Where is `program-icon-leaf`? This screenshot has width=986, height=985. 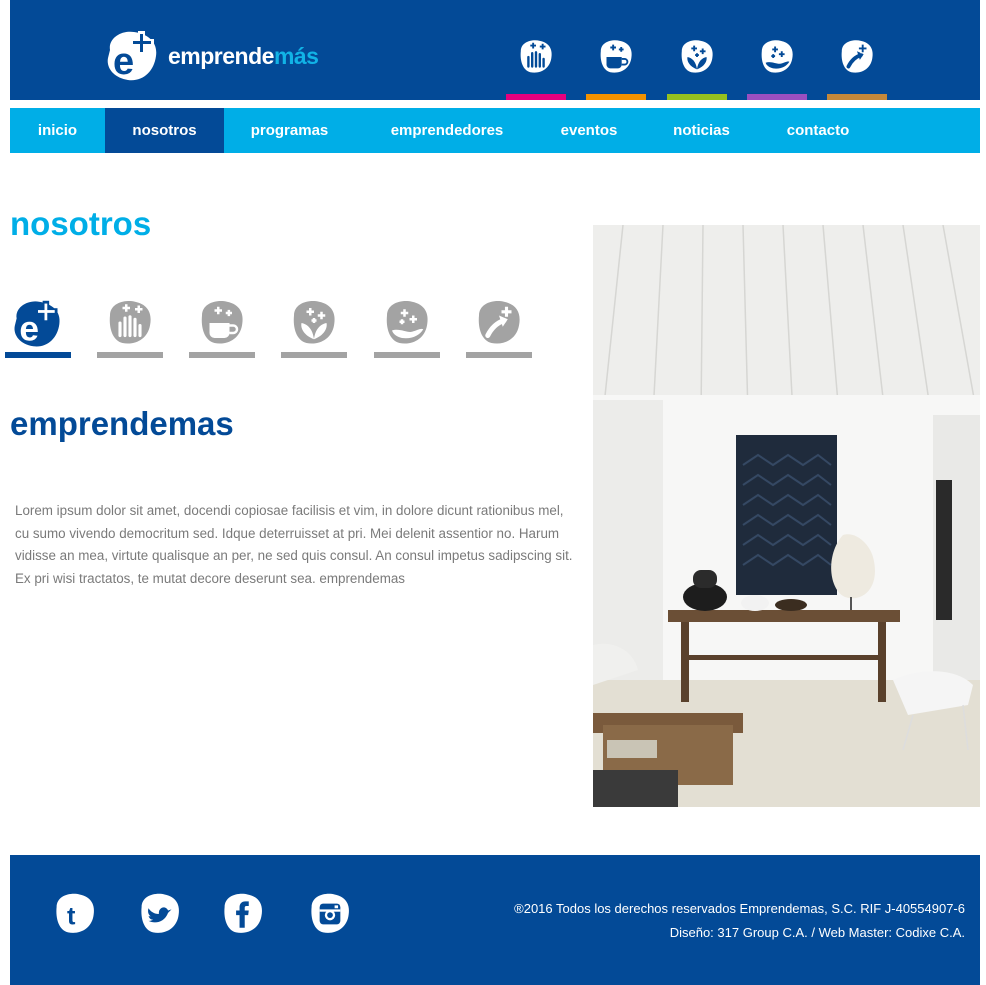
program-icon-leaf is located at coordinates (697, 69).